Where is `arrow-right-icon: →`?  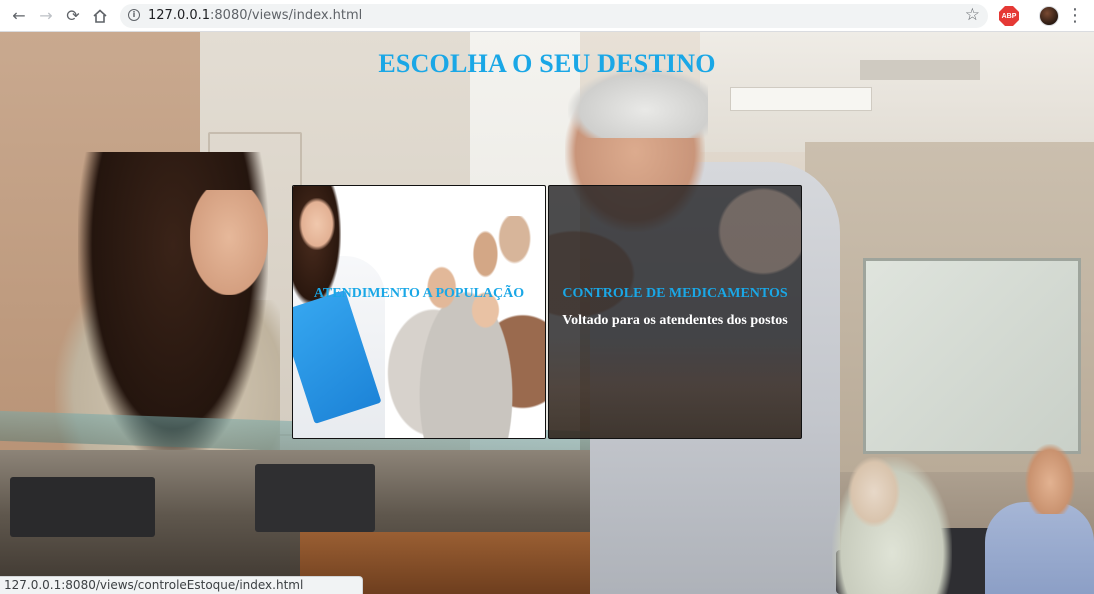 arrow-right-icon: → is located at coordinates (46, 15).